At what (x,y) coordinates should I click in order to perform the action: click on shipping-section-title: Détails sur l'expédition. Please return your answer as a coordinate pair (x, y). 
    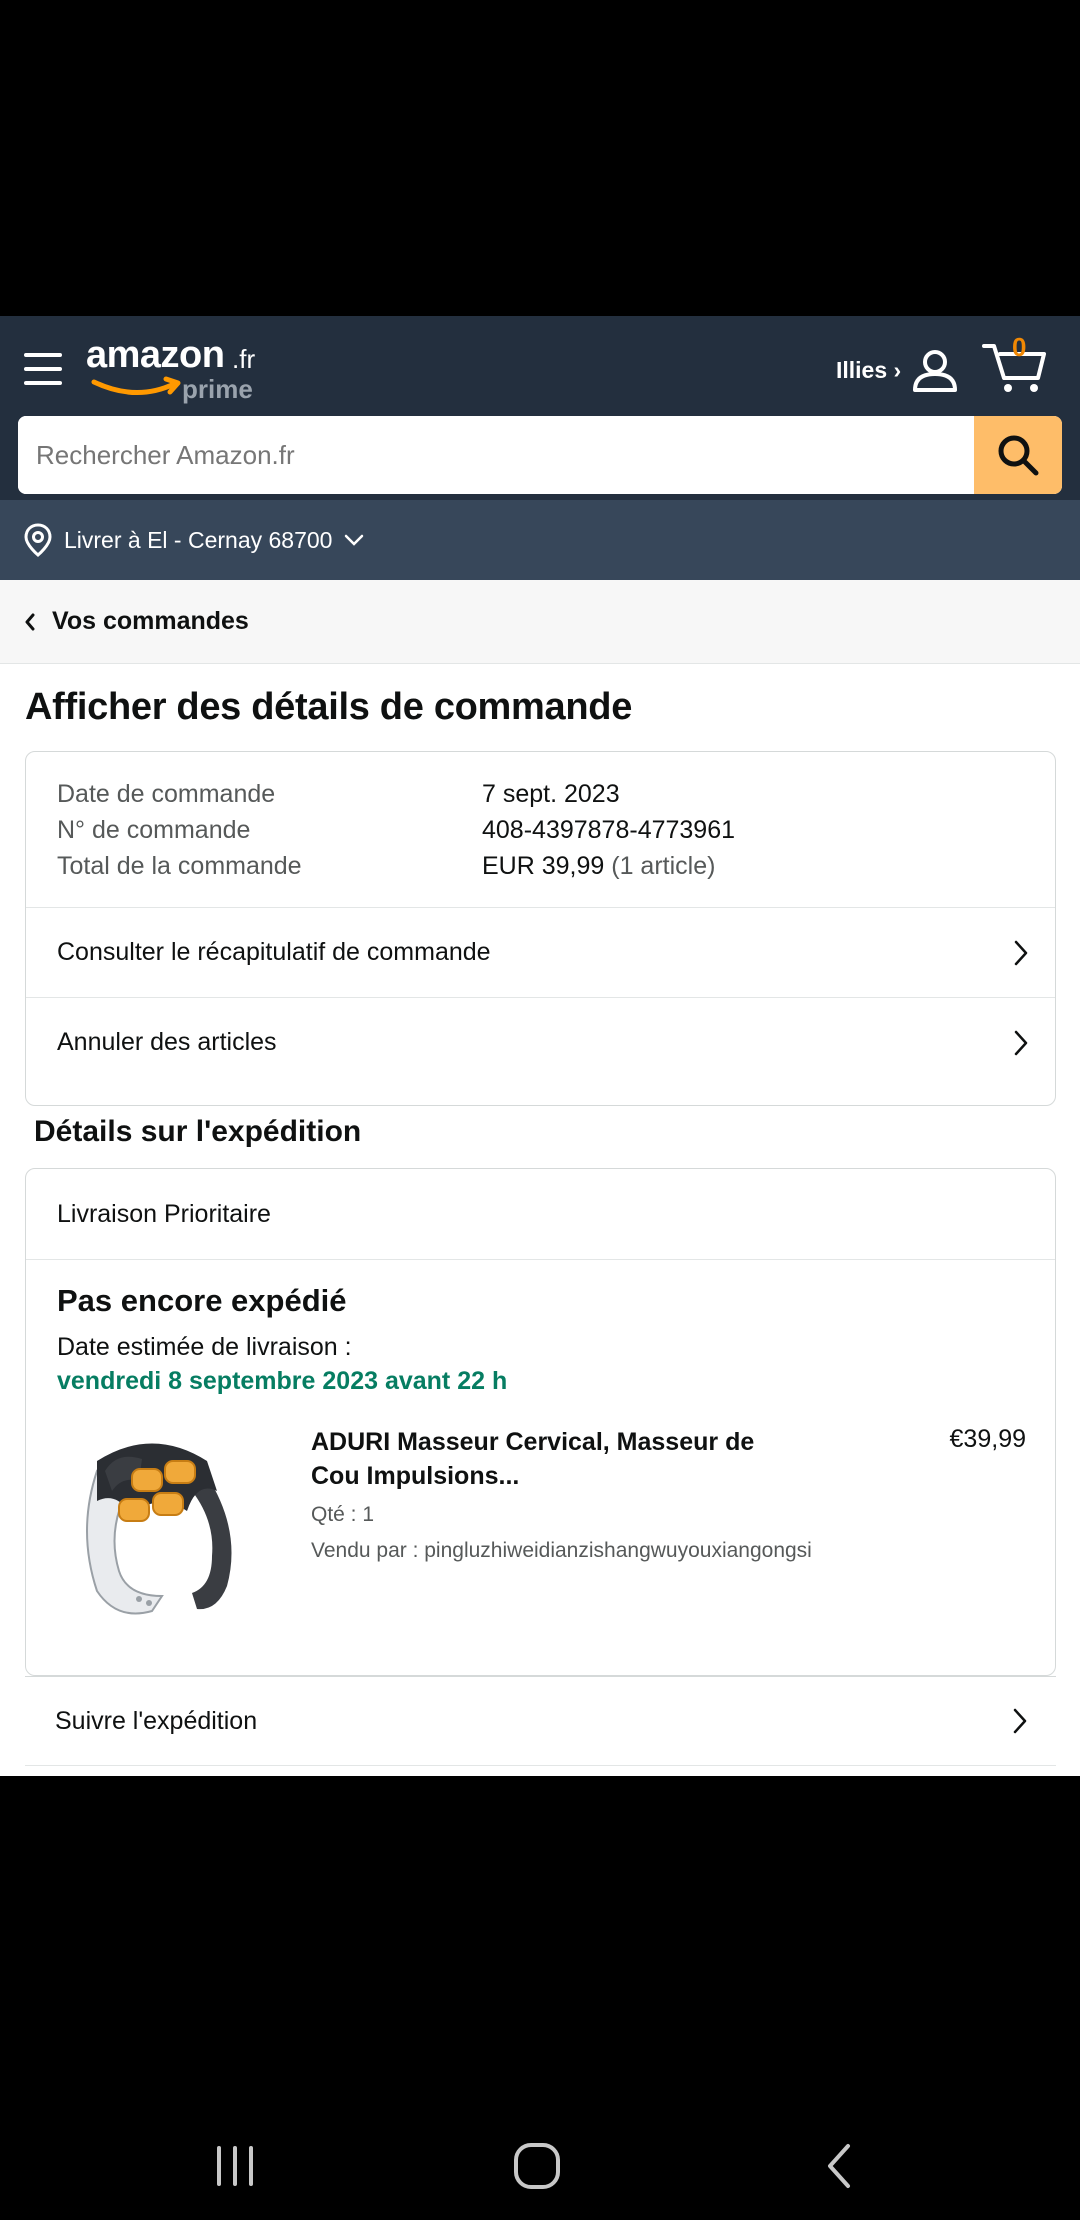
    Looking at the image, I should click on (198, 1131).